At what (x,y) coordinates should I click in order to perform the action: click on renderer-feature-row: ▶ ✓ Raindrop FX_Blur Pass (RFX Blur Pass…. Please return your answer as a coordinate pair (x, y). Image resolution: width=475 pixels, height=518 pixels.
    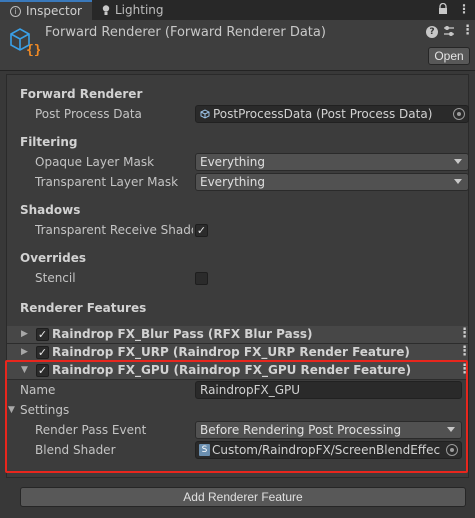
    Looking at the image, I should click on (239, 335).